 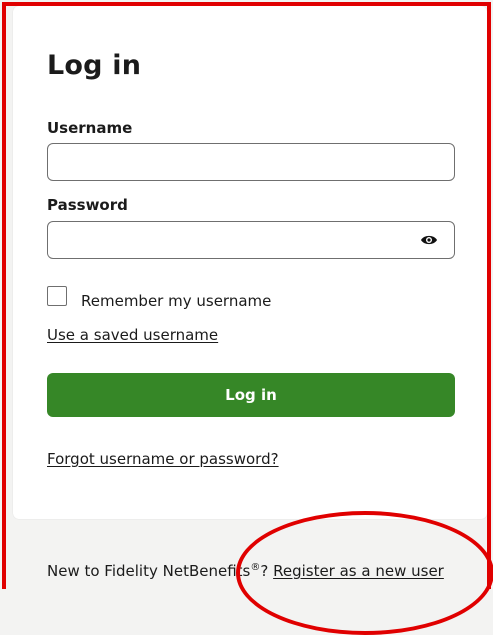 What do you see at coordinates (57, 296) in the screenshot?
I see `remember-username-checkbox` at bounding box center [57, 296].